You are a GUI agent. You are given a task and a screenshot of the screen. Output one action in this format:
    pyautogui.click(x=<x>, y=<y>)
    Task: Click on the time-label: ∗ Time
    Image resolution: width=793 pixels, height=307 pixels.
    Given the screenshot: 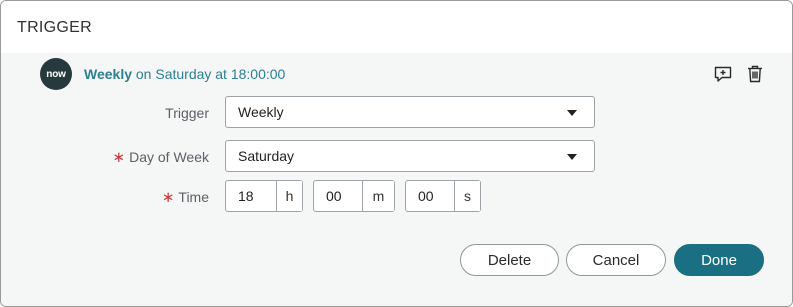 What is the action you would take?
    pyautogui.click(x=185, y=197)
    